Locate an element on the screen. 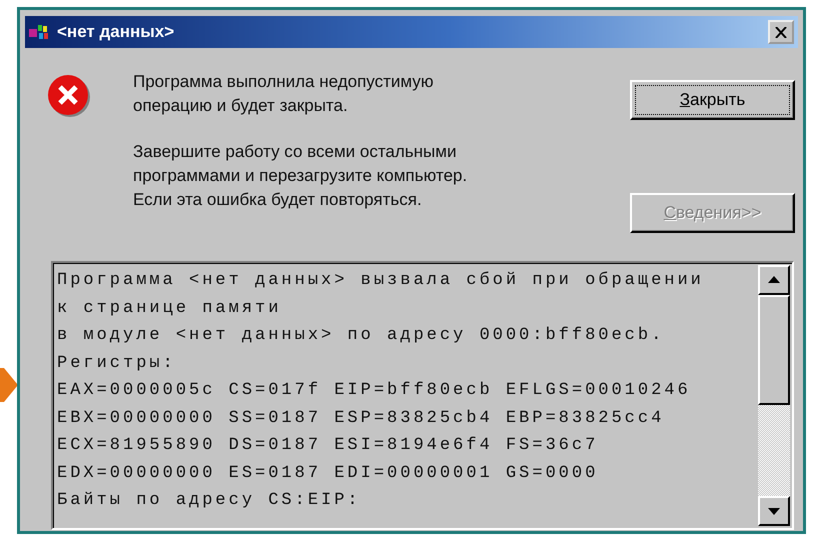 Image resolution: width=830 pixels, height=548 pixels. scrollbar is located at coordinates (774, 395).